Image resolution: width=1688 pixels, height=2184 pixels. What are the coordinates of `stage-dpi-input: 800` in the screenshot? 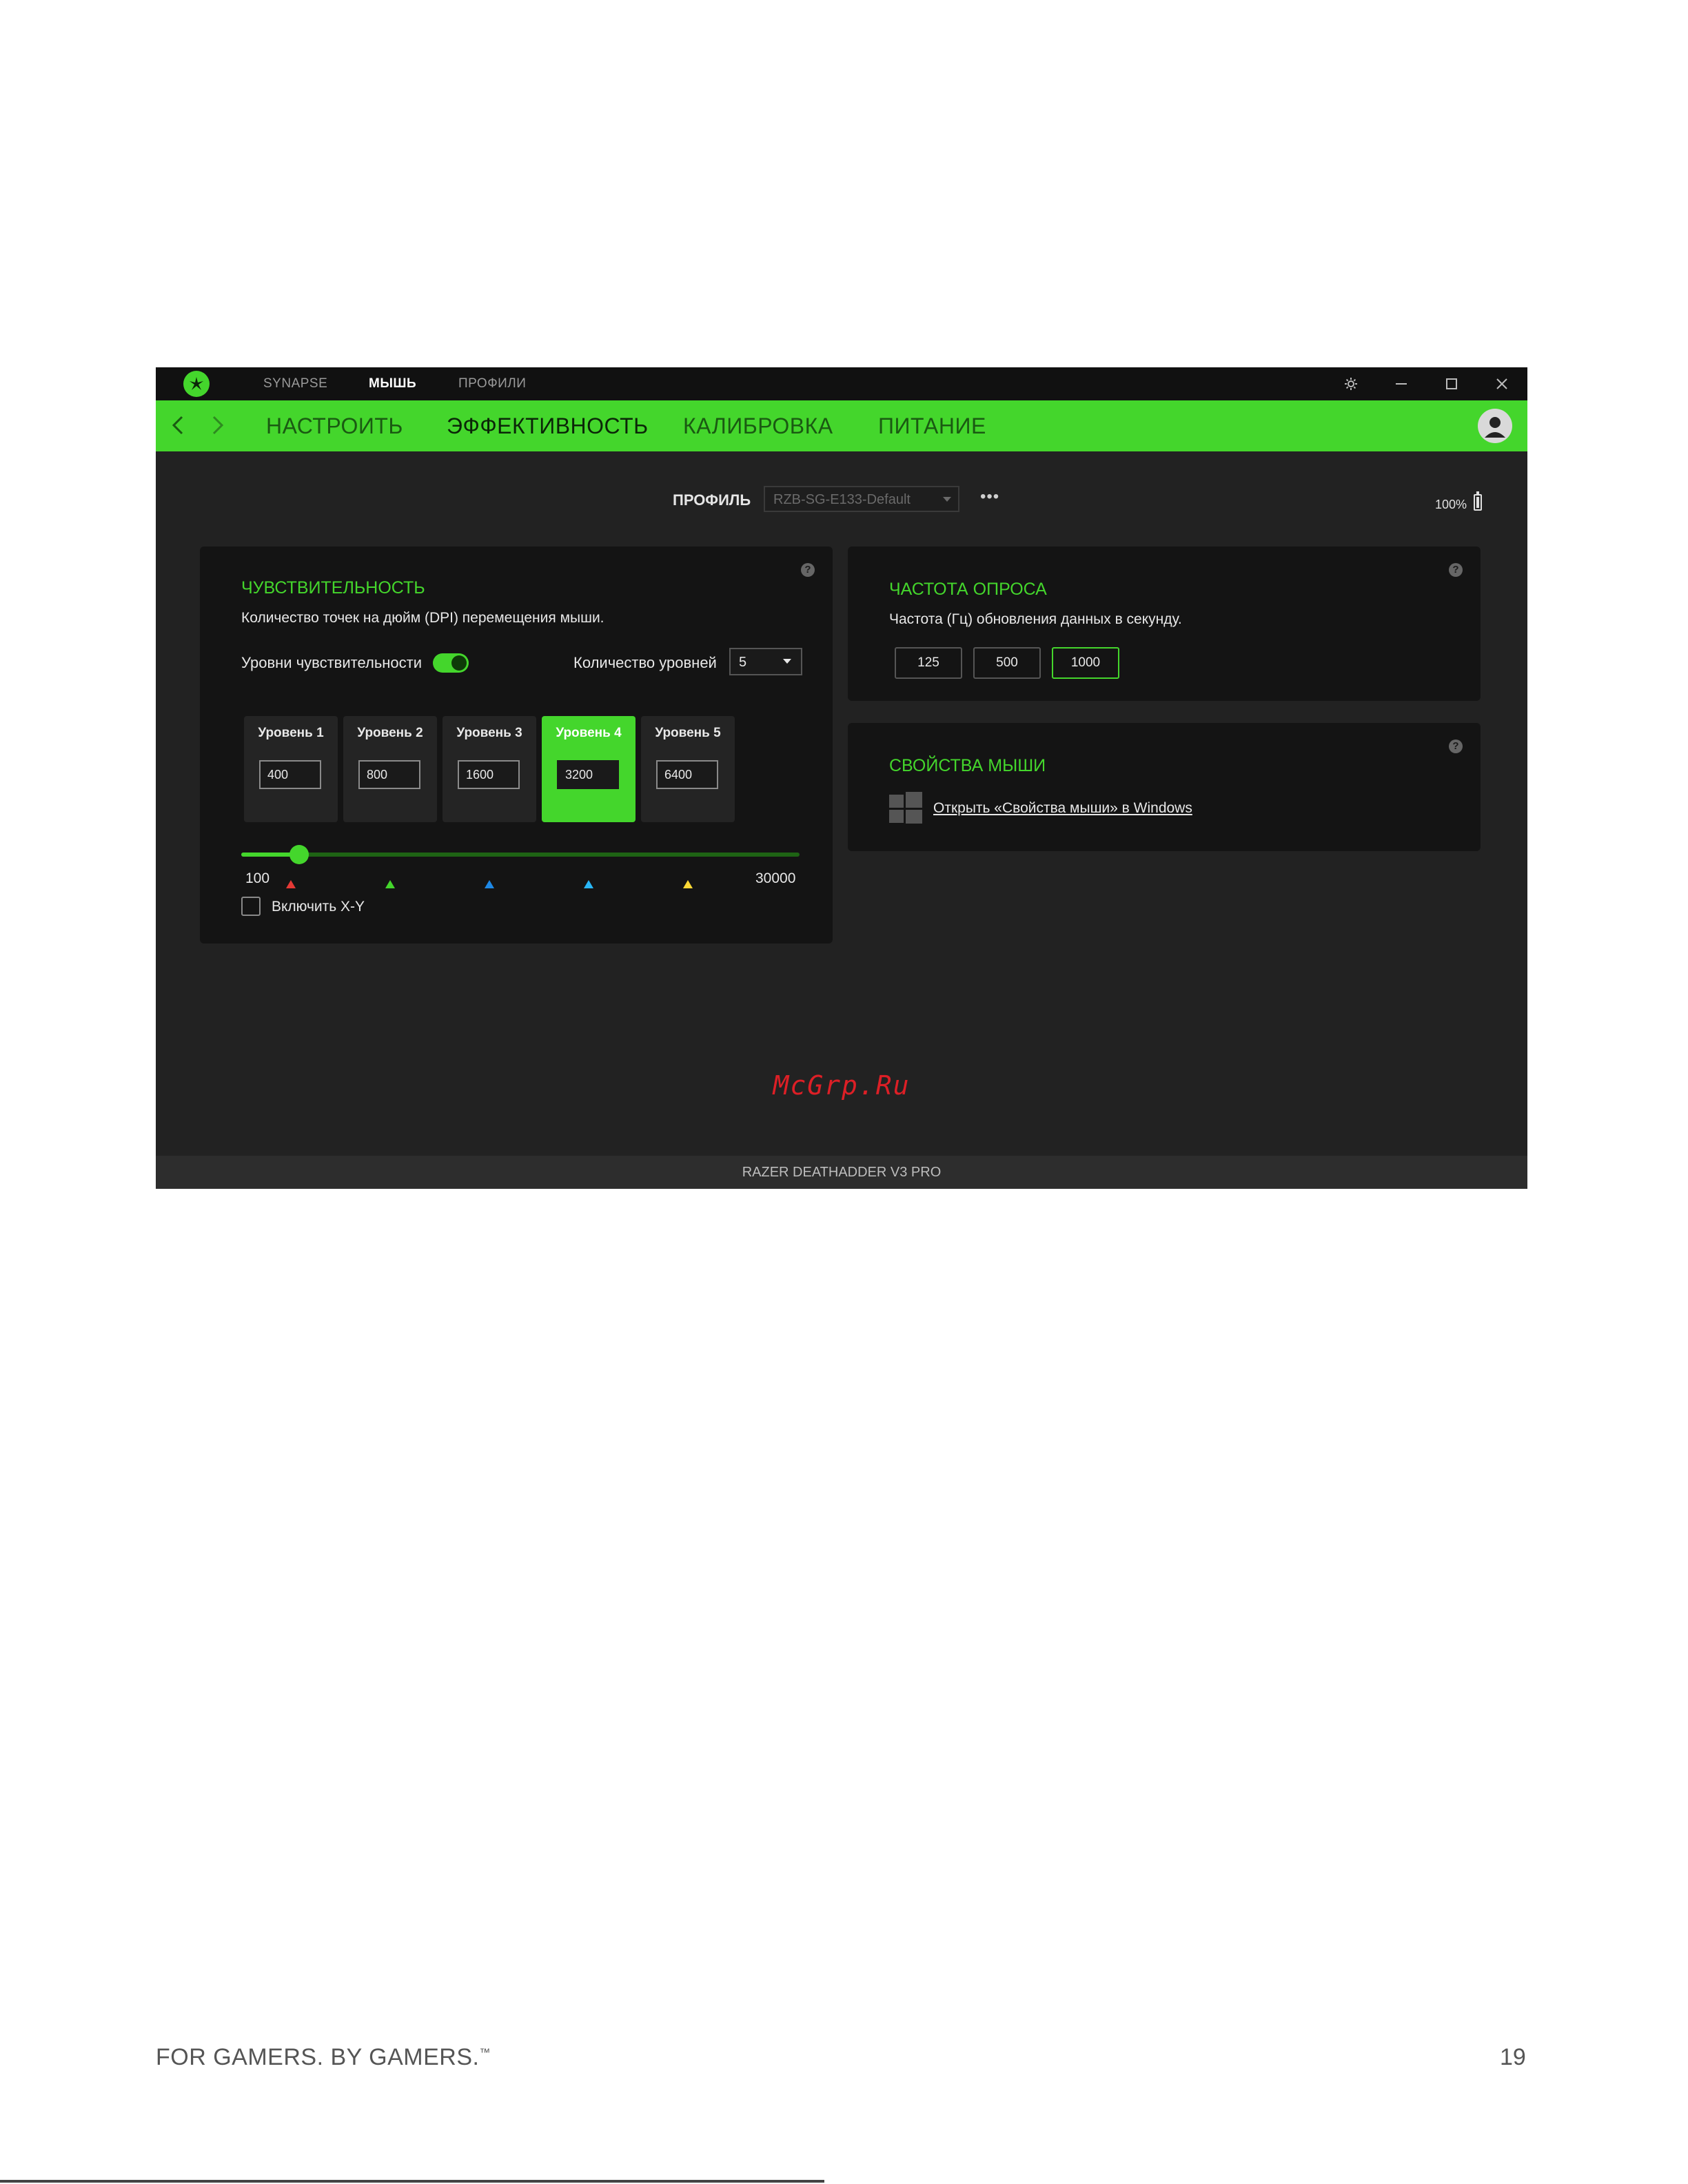 It's located at (389, 774).